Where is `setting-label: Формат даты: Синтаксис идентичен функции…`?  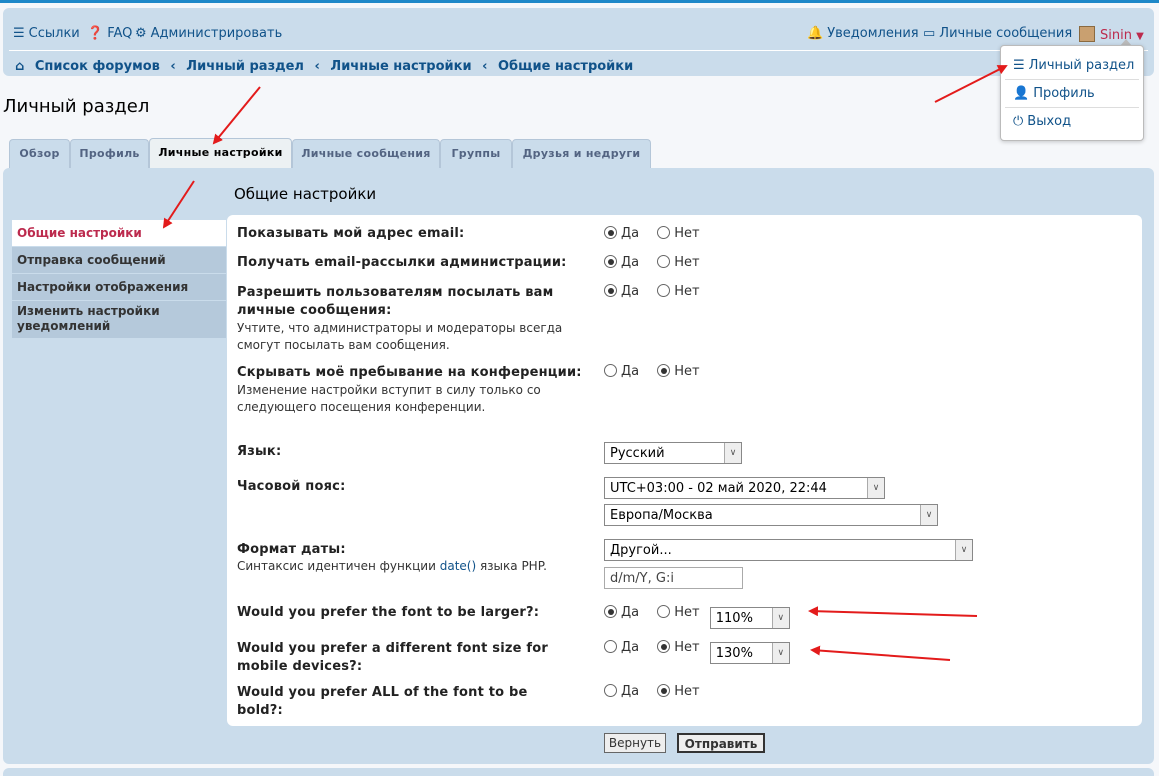 setting-label: Формат даты: Синтаксис идентичен функции… is located at coordinates (414, 558).